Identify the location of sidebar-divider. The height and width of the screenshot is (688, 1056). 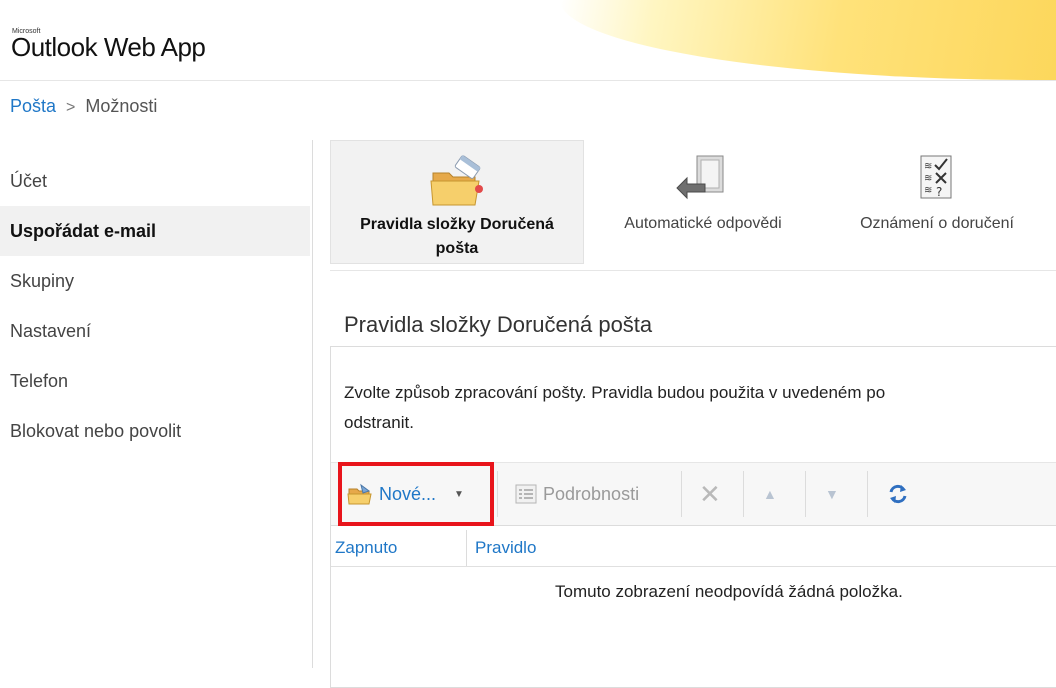
(312, 404).